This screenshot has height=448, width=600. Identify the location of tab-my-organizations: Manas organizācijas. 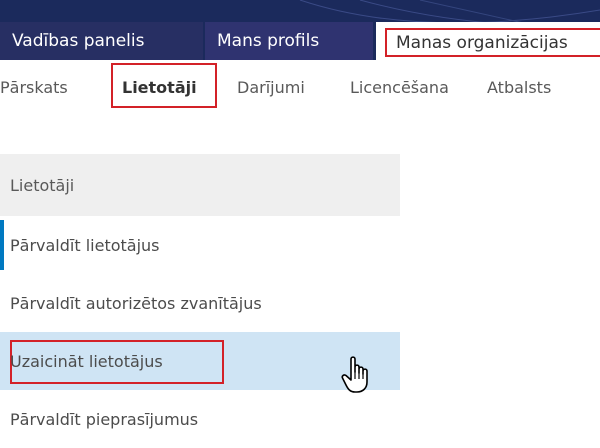
(488, 41).